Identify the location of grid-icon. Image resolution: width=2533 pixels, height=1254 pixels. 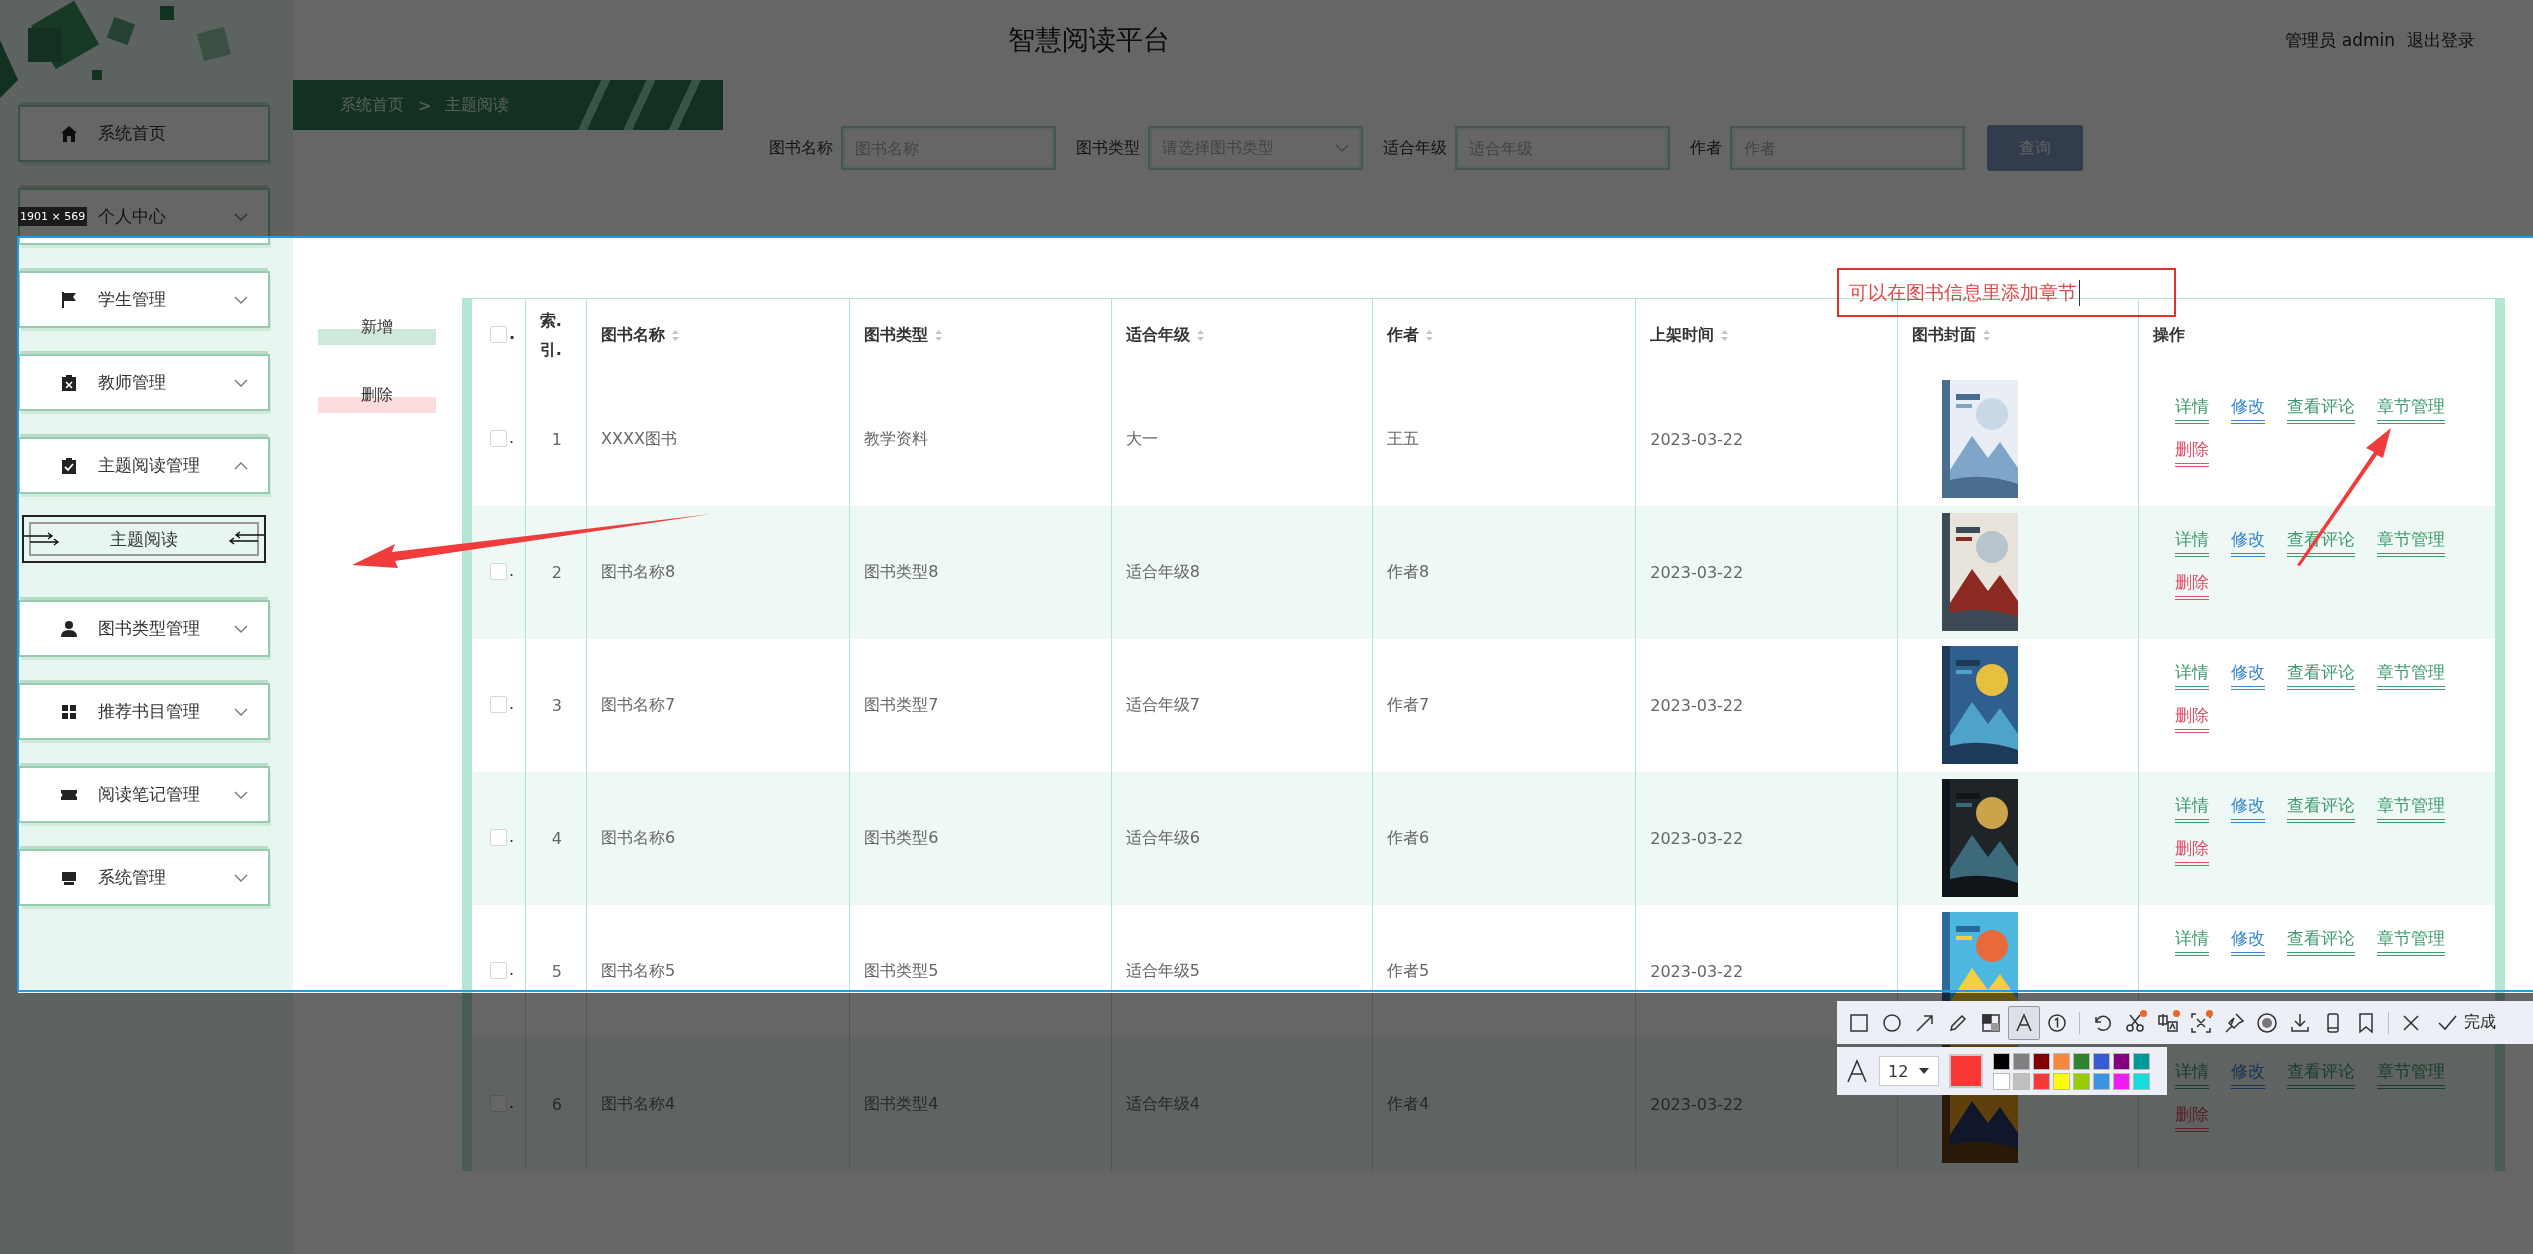
(69, 711).